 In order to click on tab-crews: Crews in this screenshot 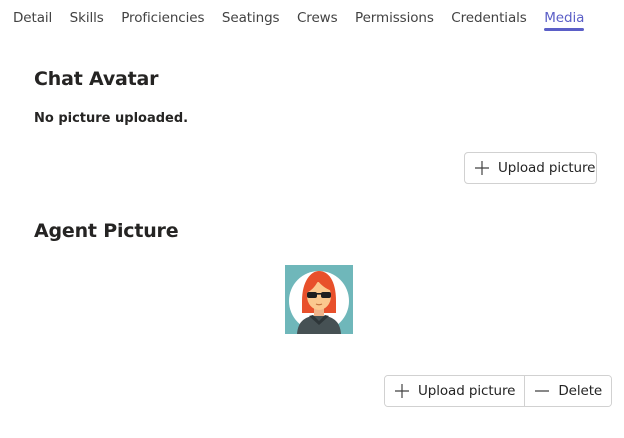, I will do `click(317, 13)`.